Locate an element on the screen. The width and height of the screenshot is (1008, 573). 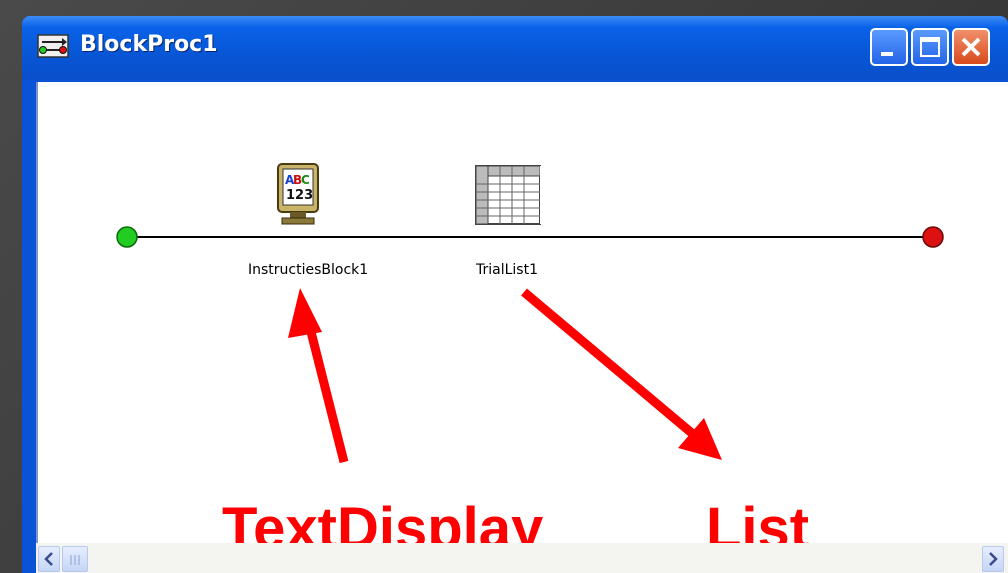
scroll-thumb is located at coordinates (75, 559).